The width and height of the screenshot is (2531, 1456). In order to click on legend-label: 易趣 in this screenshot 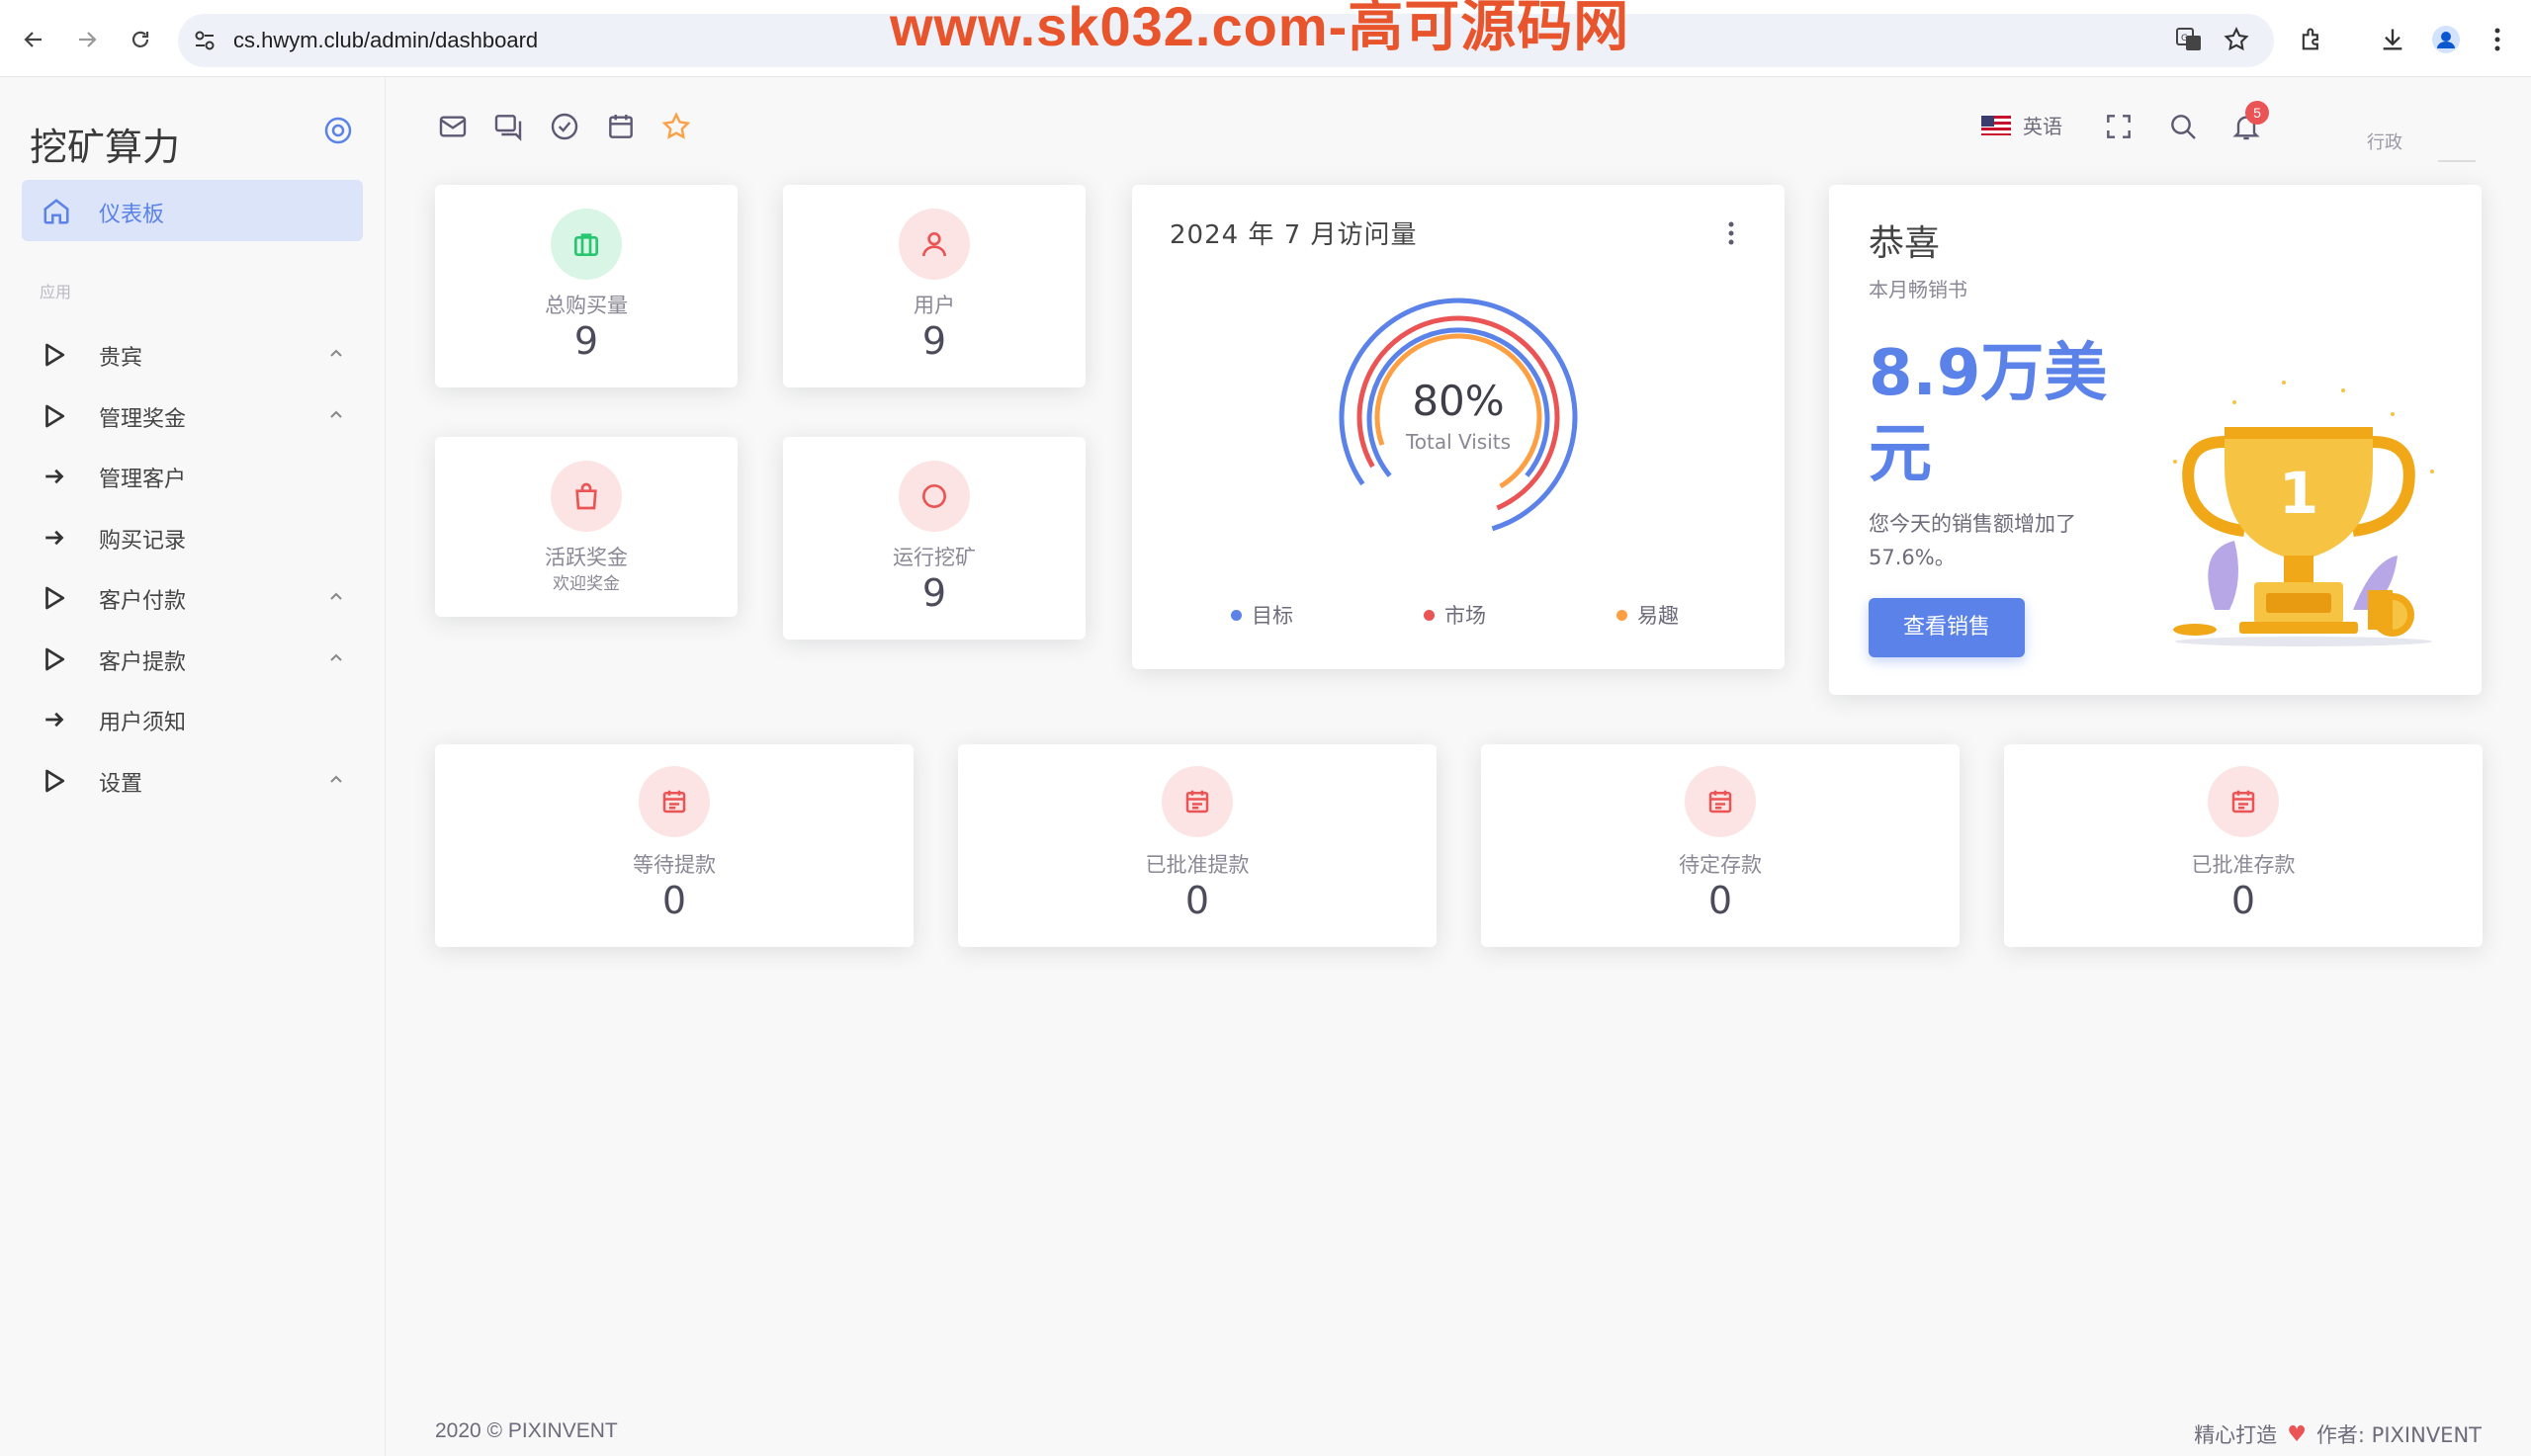, I will do `click(1658, 616)`.